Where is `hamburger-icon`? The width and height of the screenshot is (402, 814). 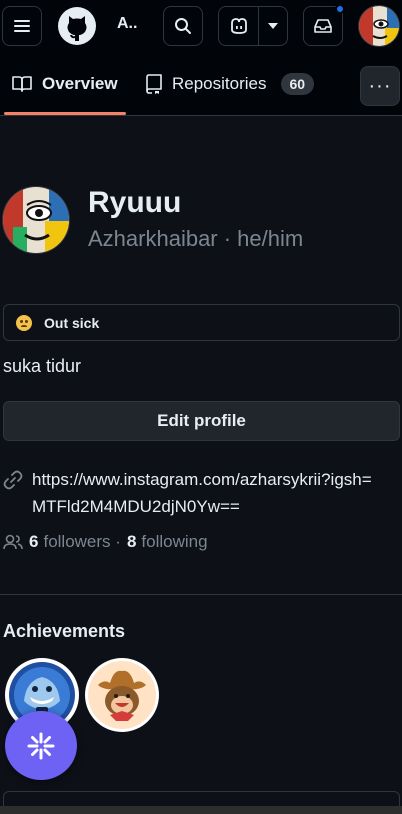
hamburger-icon is located at coordinates (22, 26).